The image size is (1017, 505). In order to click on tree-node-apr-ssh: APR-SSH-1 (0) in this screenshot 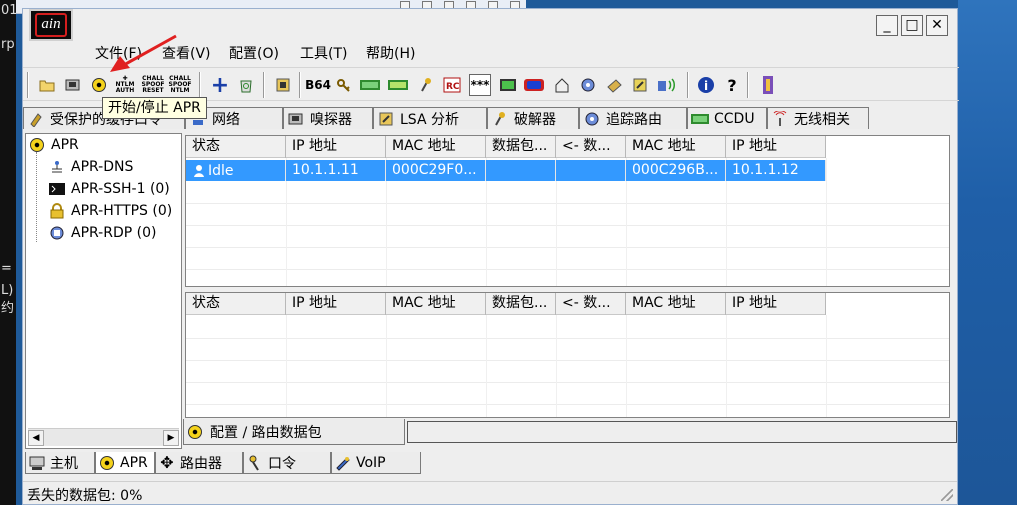, I will do `click(109, 189)`.